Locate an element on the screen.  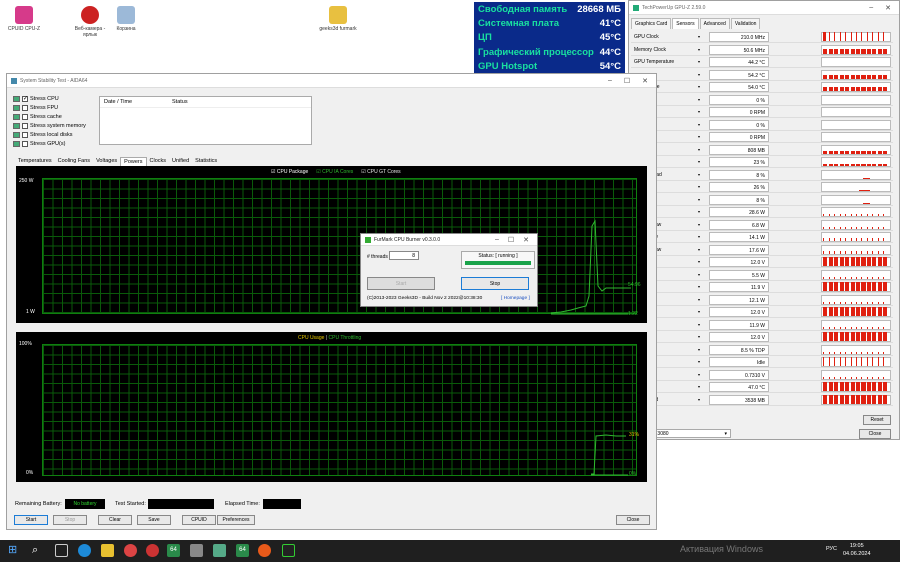
clear-button: Clear is located at coordinates (115, 520).